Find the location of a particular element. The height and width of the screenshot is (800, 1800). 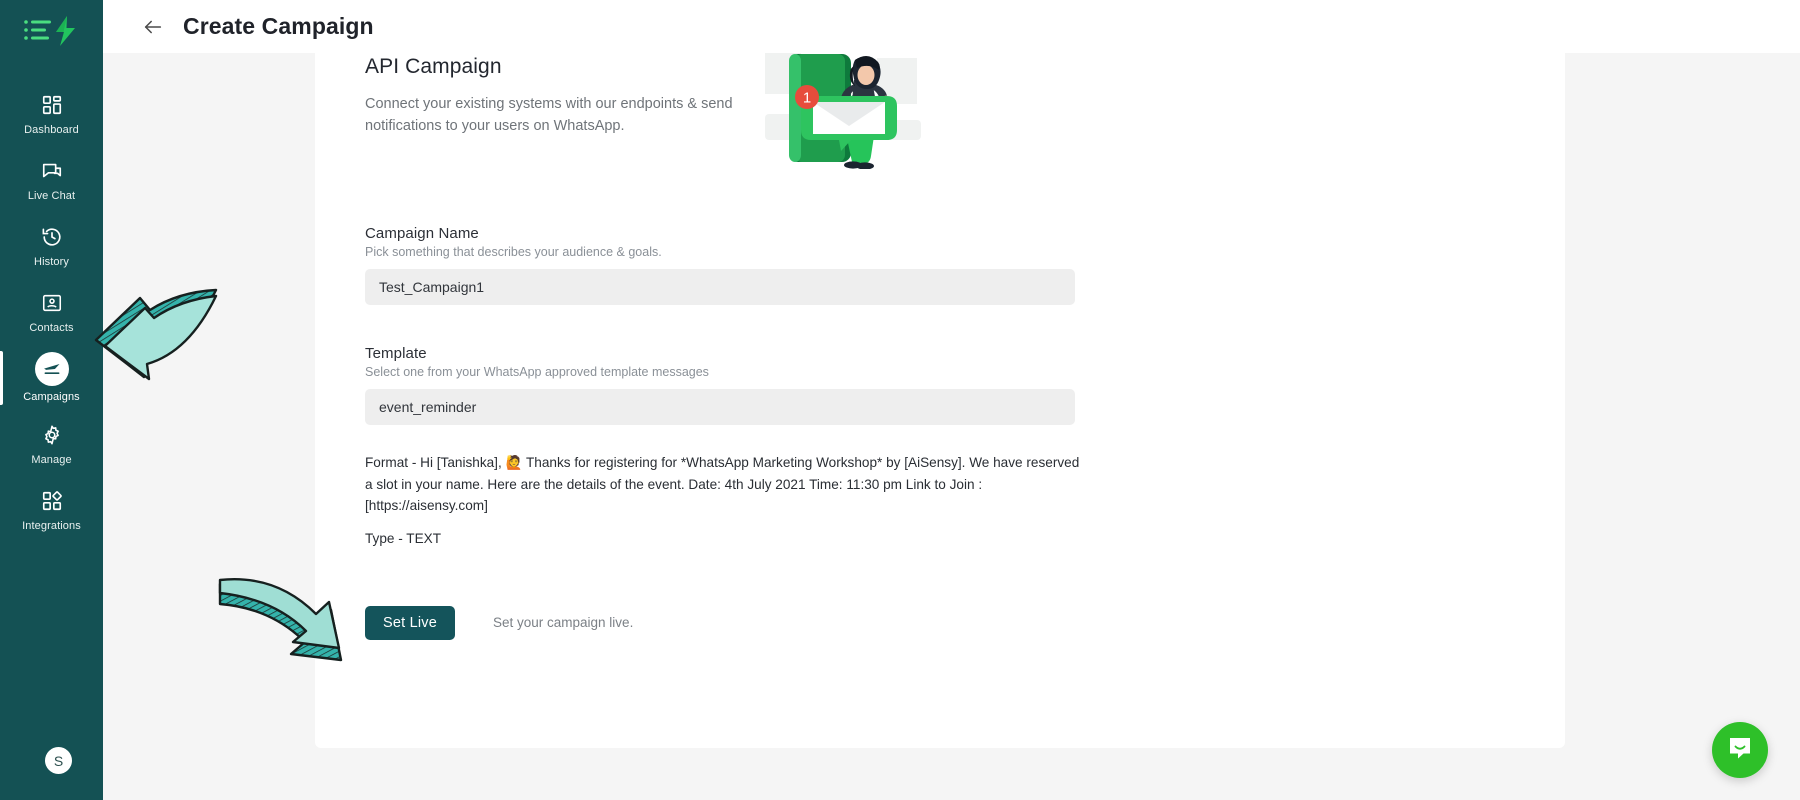

template-select-input is located at coordinates (720, 407).